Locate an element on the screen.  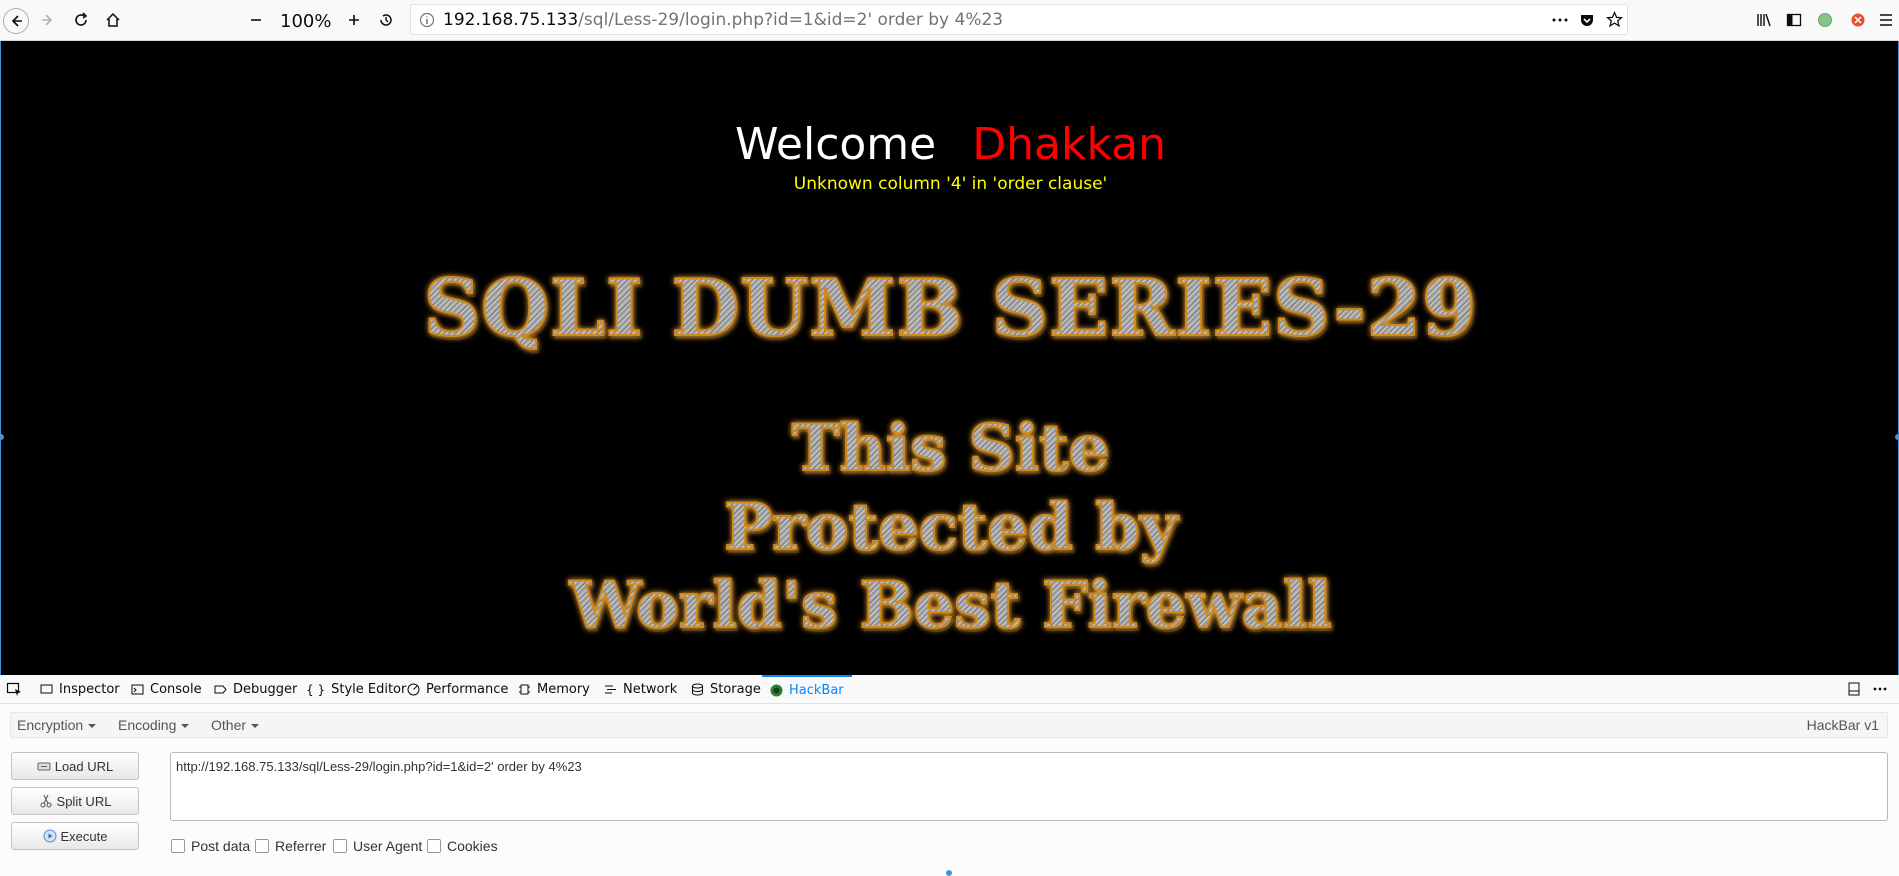
braces-icon: { } is located at coordinates (316, 689).